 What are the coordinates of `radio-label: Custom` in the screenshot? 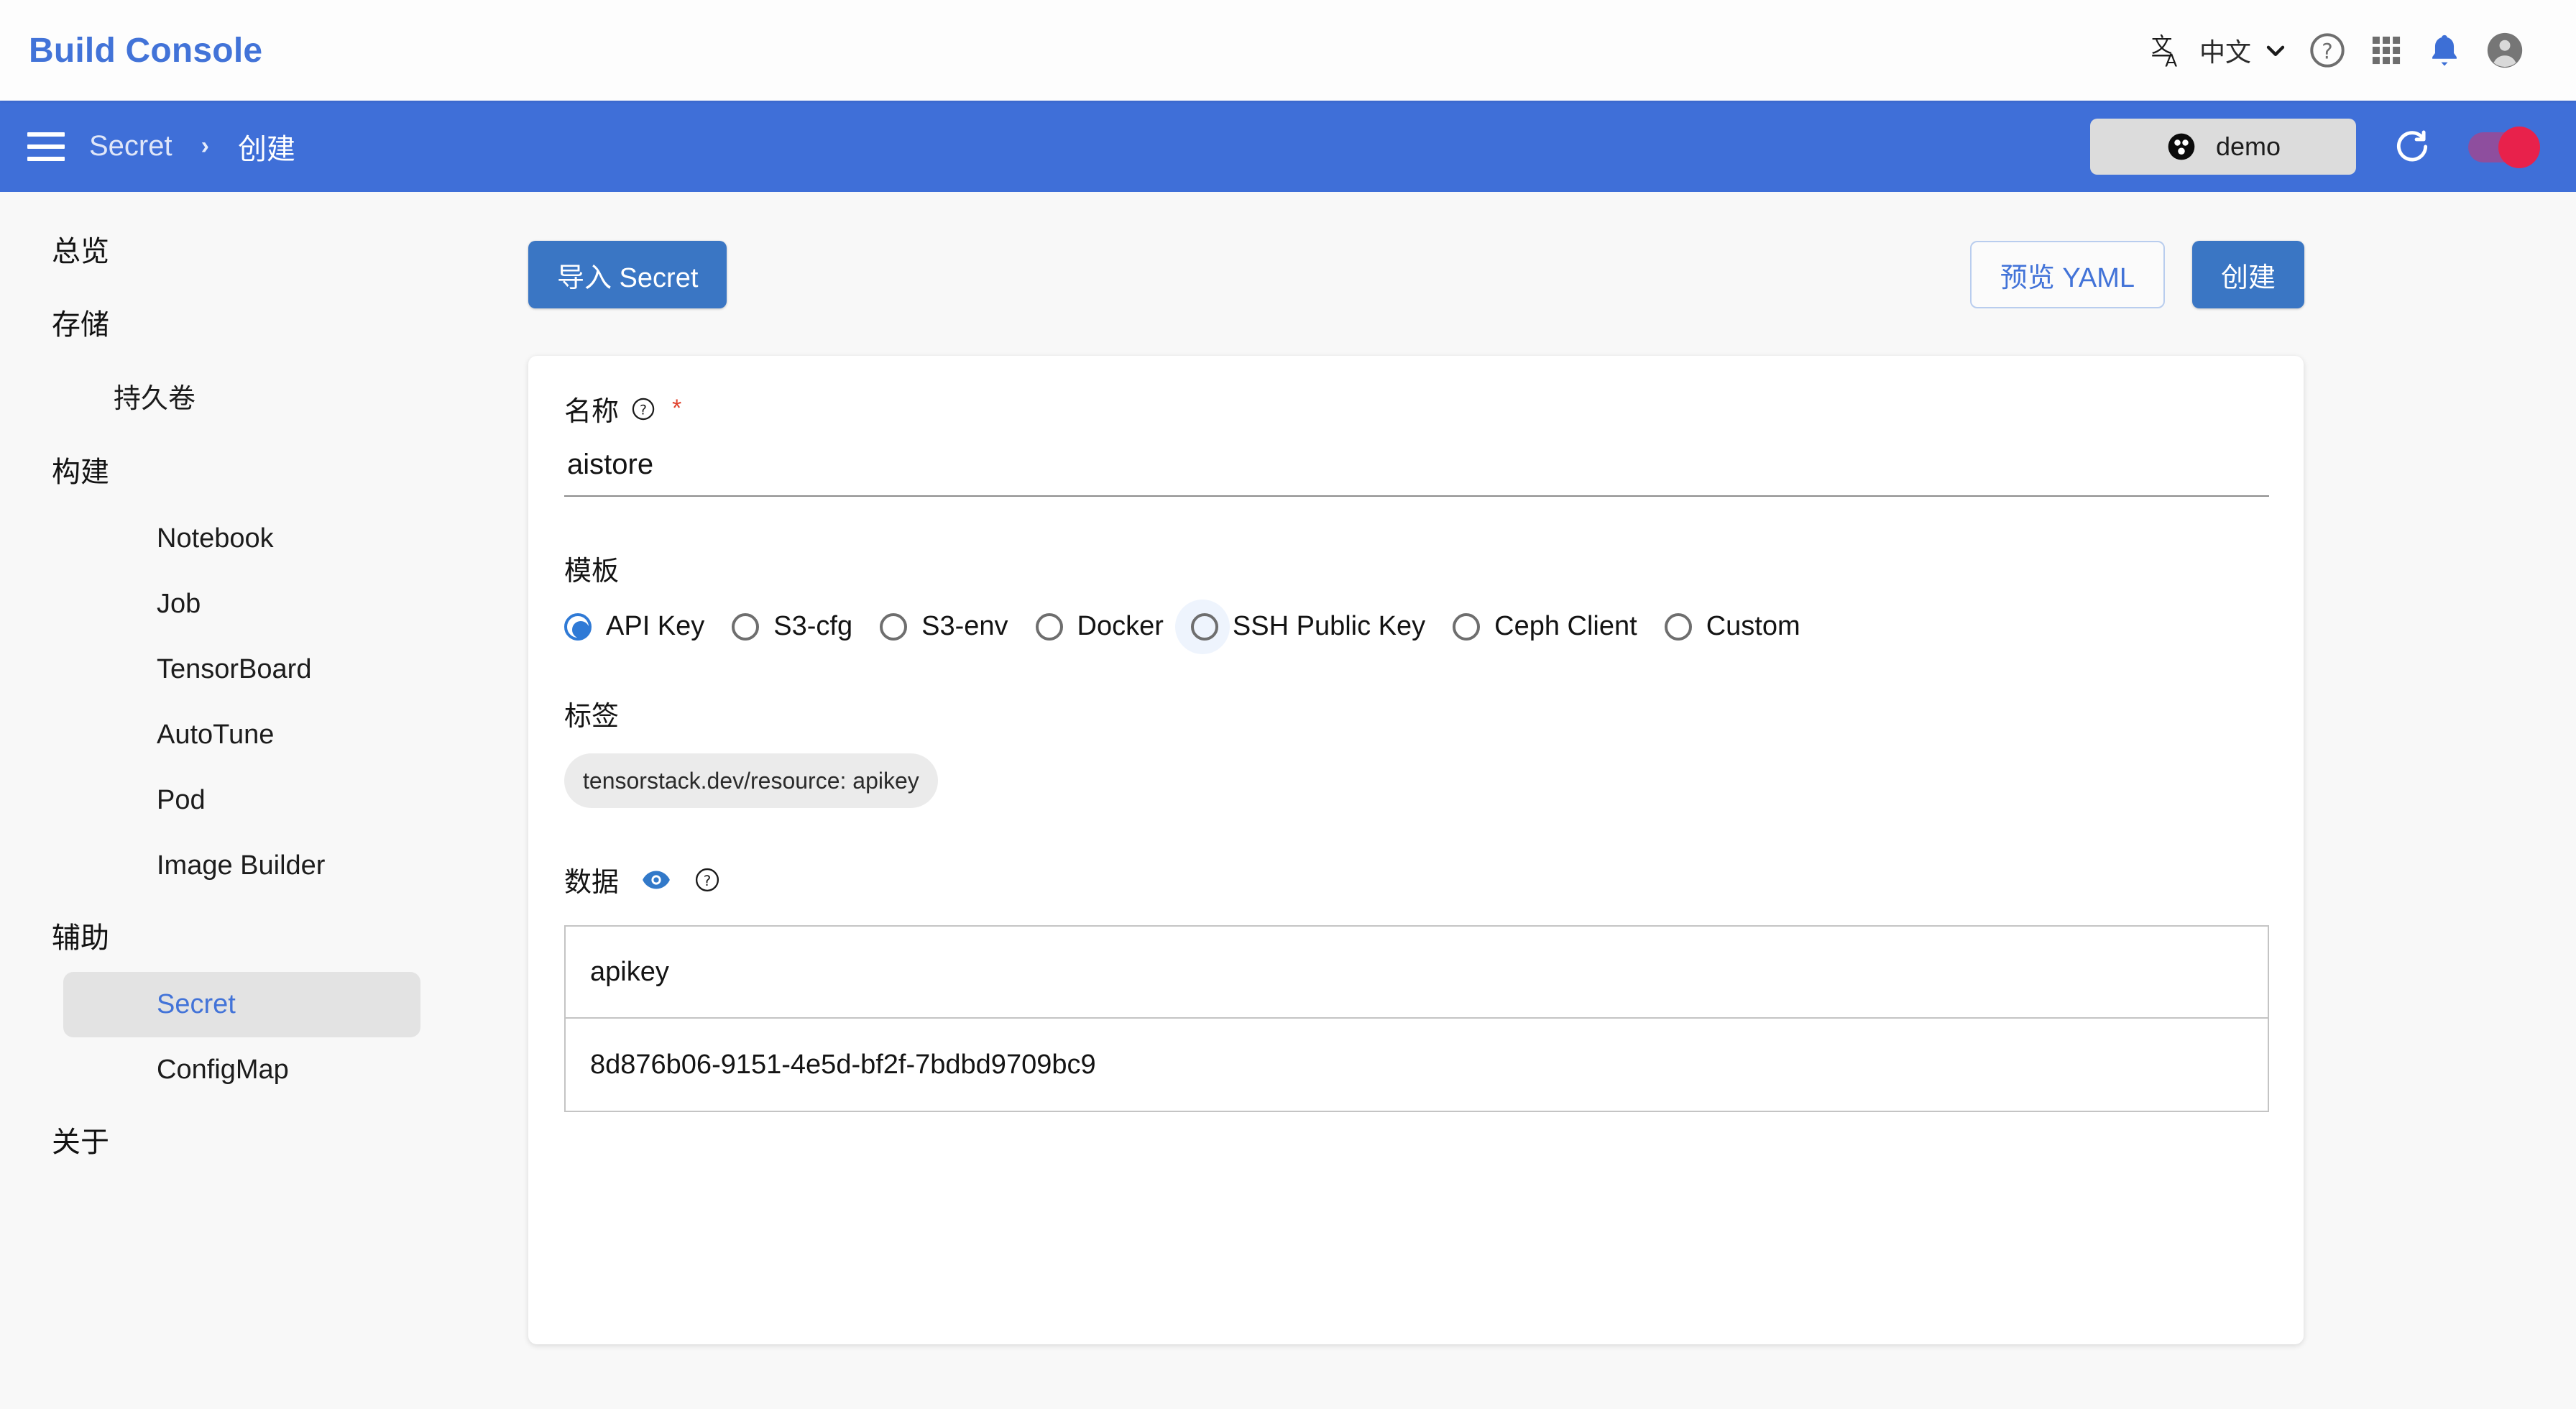 It's located at (1753, 626).